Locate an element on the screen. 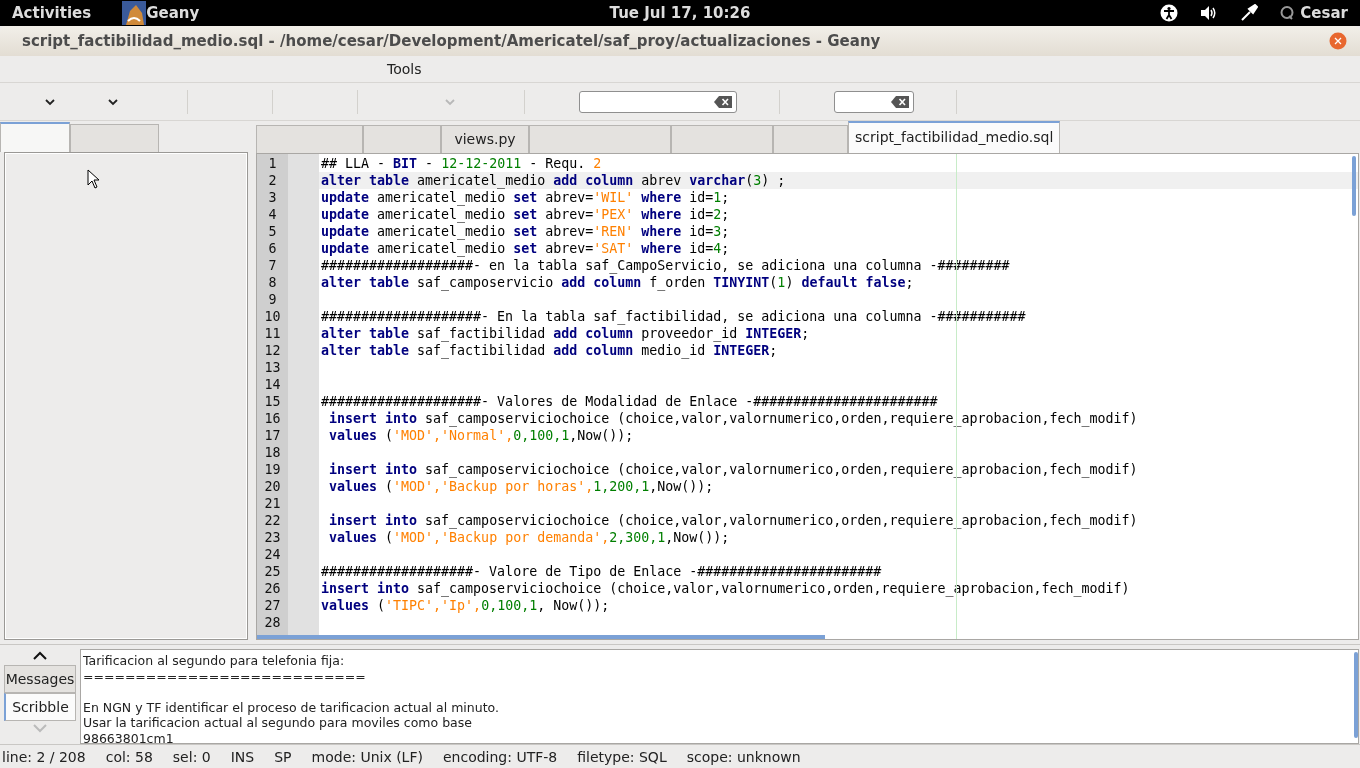 This screenshot has height=768, width=1360. accessibility-icon is located at coordinates (1169, 13).